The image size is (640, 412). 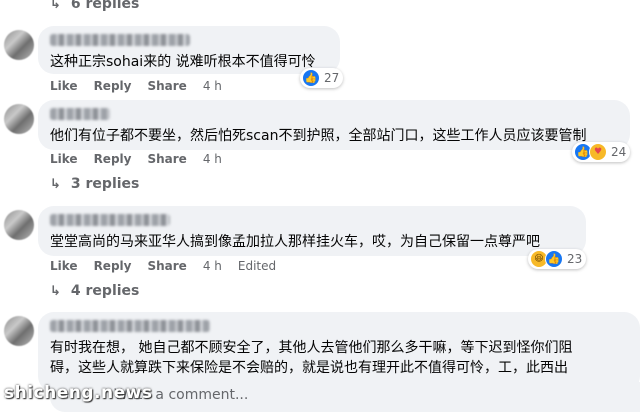 I want to click on comment-bubble: 他们有位子都不要坐，然后怕死scan不到护照，全部站门口，这些工作人员应该要管制, so click(x=334, y=125).